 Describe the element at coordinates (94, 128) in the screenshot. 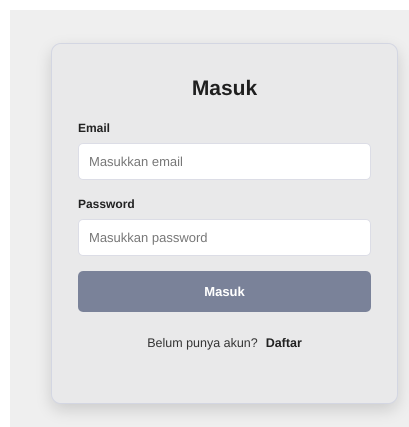

I see `field-label: Email` at that location.